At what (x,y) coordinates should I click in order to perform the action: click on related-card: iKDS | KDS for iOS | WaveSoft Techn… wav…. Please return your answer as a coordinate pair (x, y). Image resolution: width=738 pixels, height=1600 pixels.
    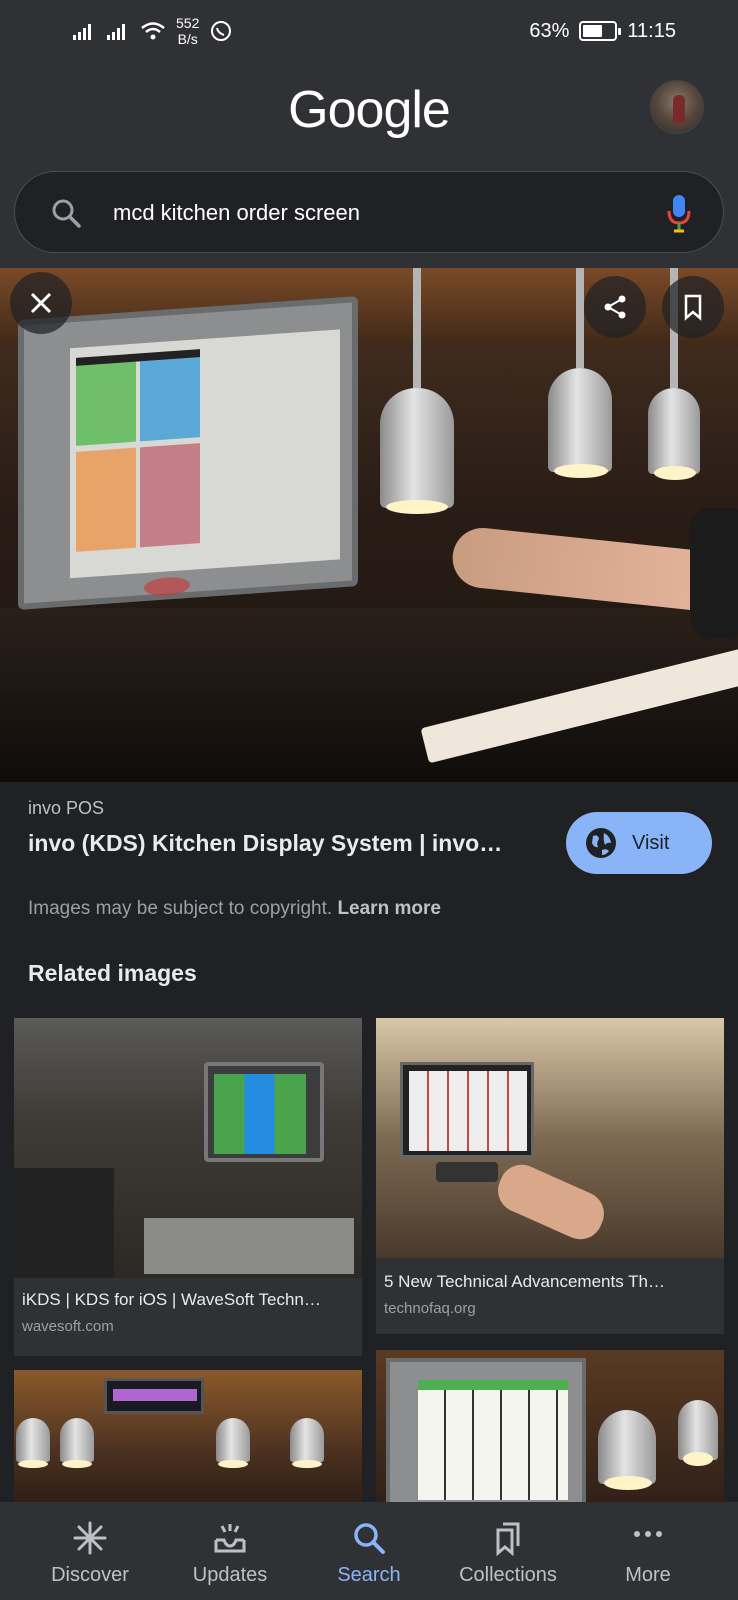
    Looking at the image, I should click on (188, 1187).